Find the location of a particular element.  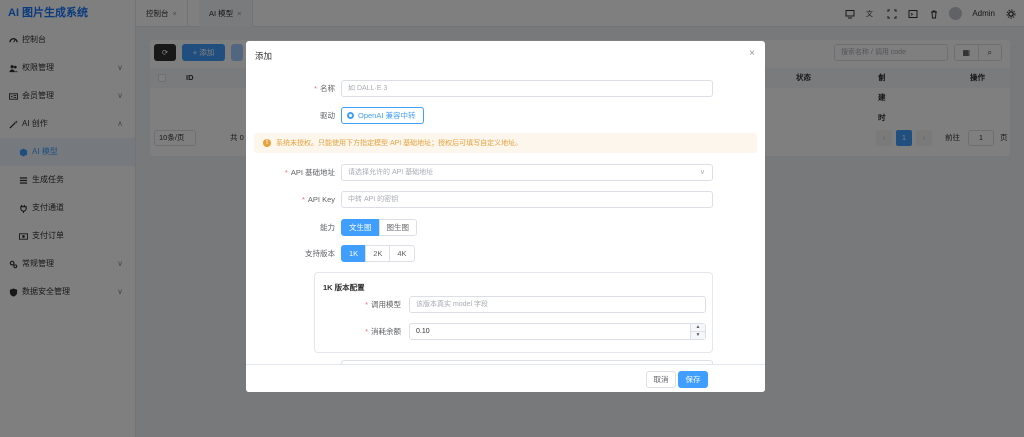

field-label: 能力 is located at coordinates (327, 227).